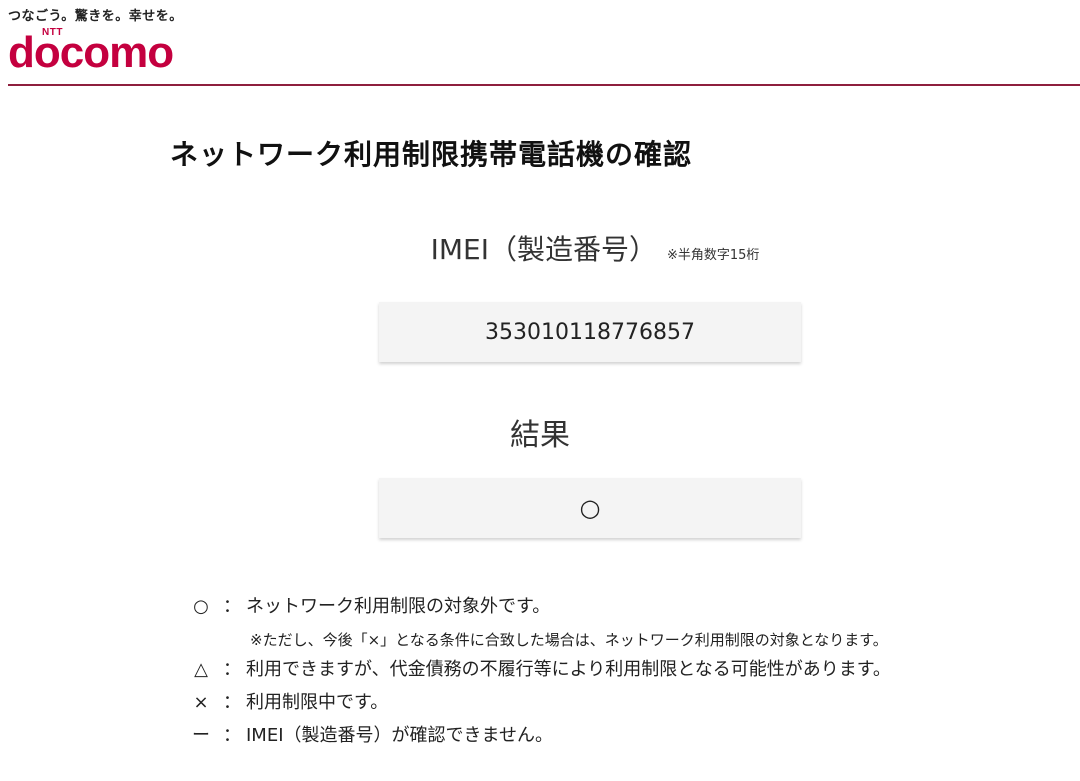 Image resolution: width=1080 pixels, height=781 pixels. I want to click on legend-symbol: ー, so click(201, 735).